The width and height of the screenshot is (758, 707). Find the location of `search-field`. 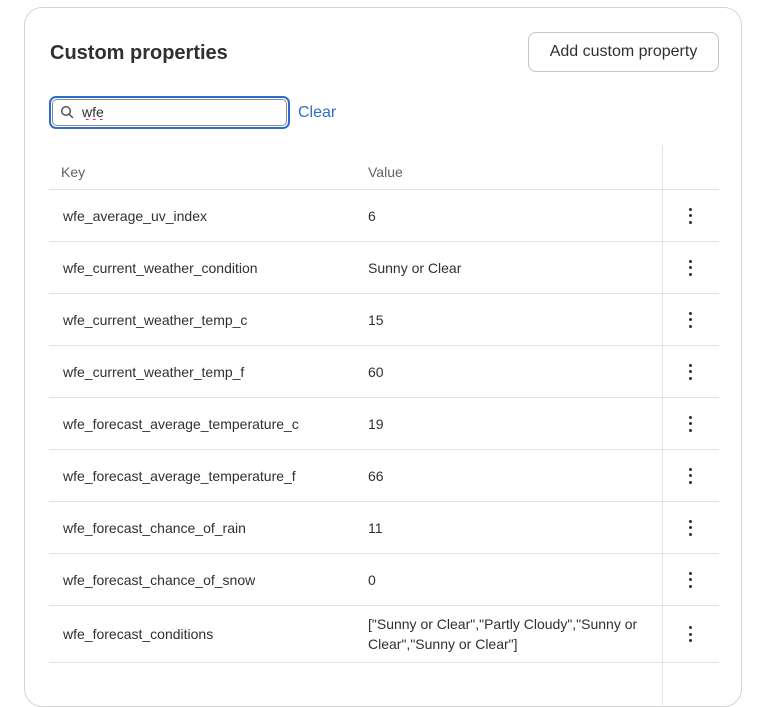

search-field is located at coordinates (169, 112).